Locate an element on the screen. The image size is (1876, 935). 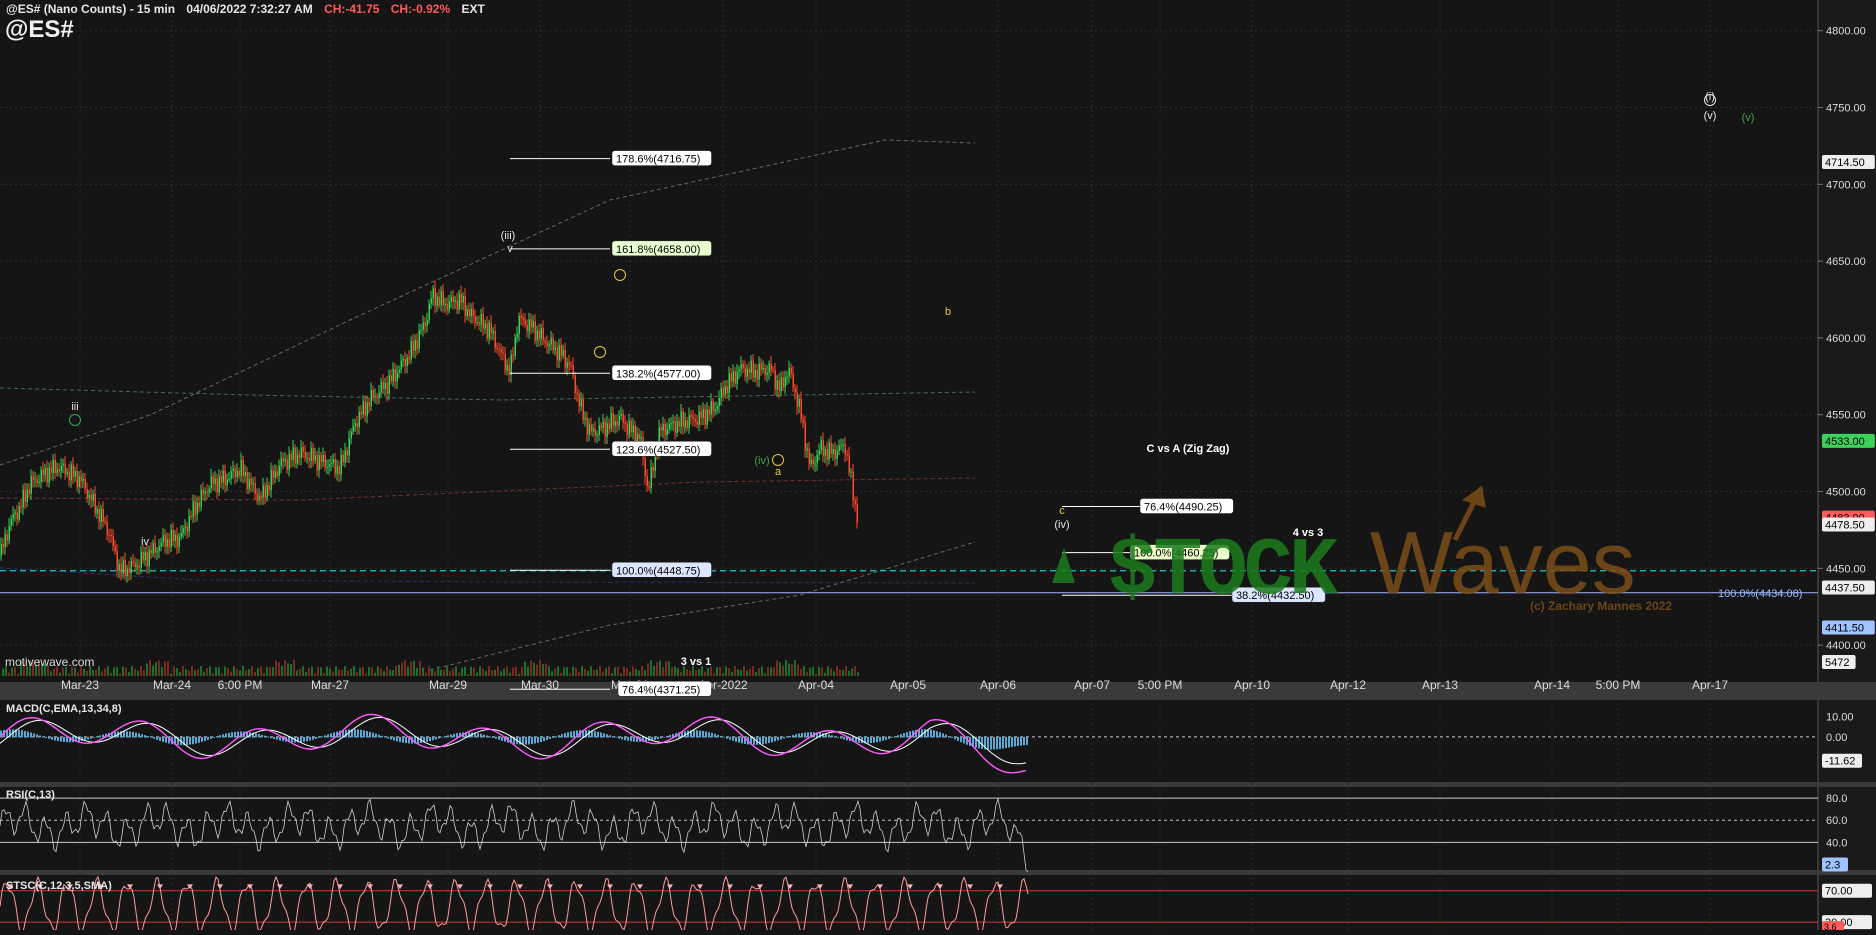
macd-tick-label: 0.00 is located at coordinates (1836, 738).